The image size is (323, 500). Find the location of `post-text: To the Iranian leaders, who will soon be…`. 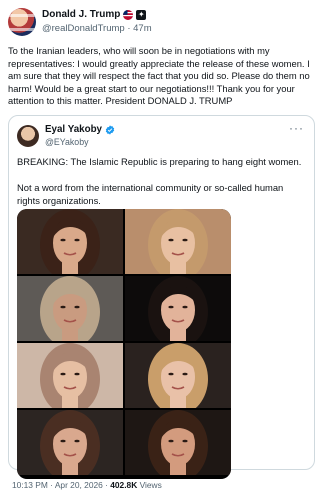

post-text: To the Iranian leaders, who will soon be… is located at coordinates (159, 76).